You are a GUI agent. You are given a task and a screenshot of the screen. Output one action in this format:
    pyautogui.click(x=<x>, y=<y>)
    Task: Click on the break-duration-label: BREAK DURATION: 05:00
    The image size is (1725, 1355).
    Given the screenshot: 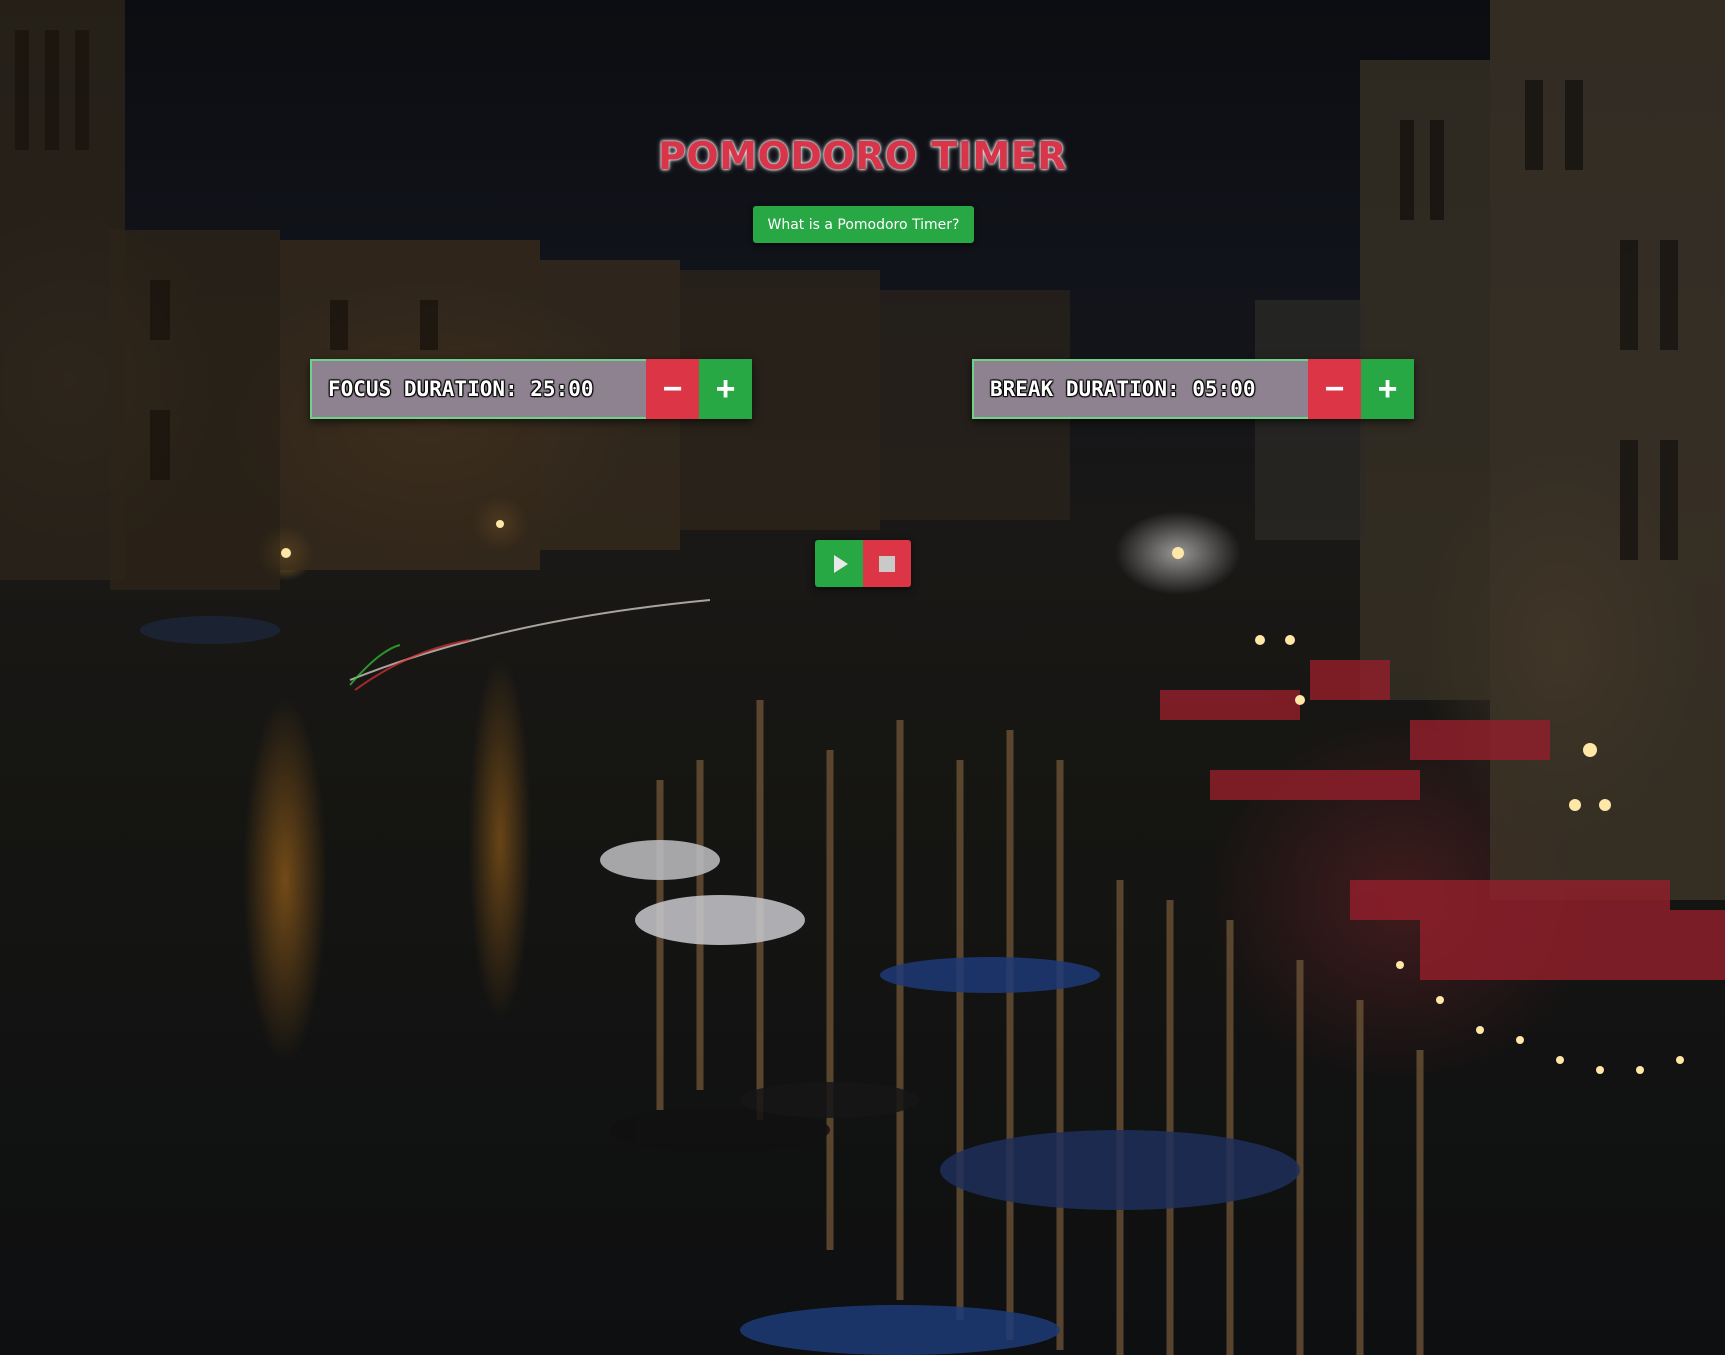 What is the action you would take?
    pyautogui.click(x=1140, y=389)
    